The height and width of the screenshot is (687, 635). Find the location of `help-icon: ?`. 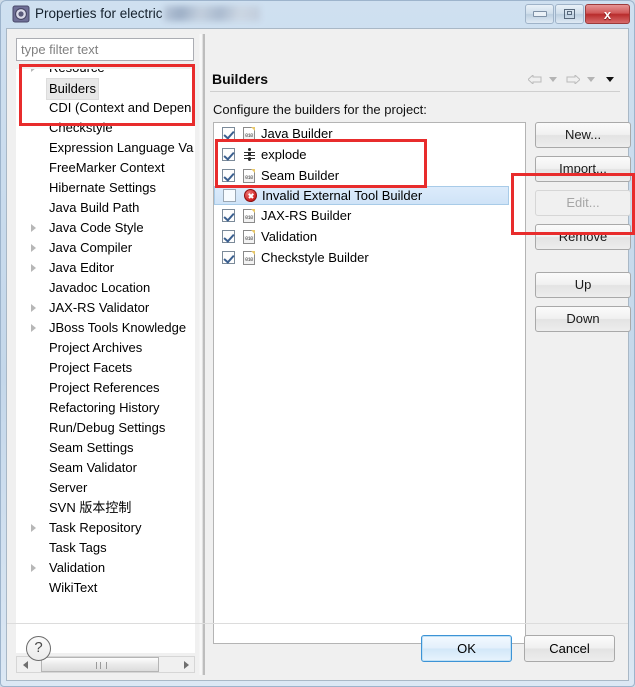

help-icon: ? is located at coordinates (38, 648).